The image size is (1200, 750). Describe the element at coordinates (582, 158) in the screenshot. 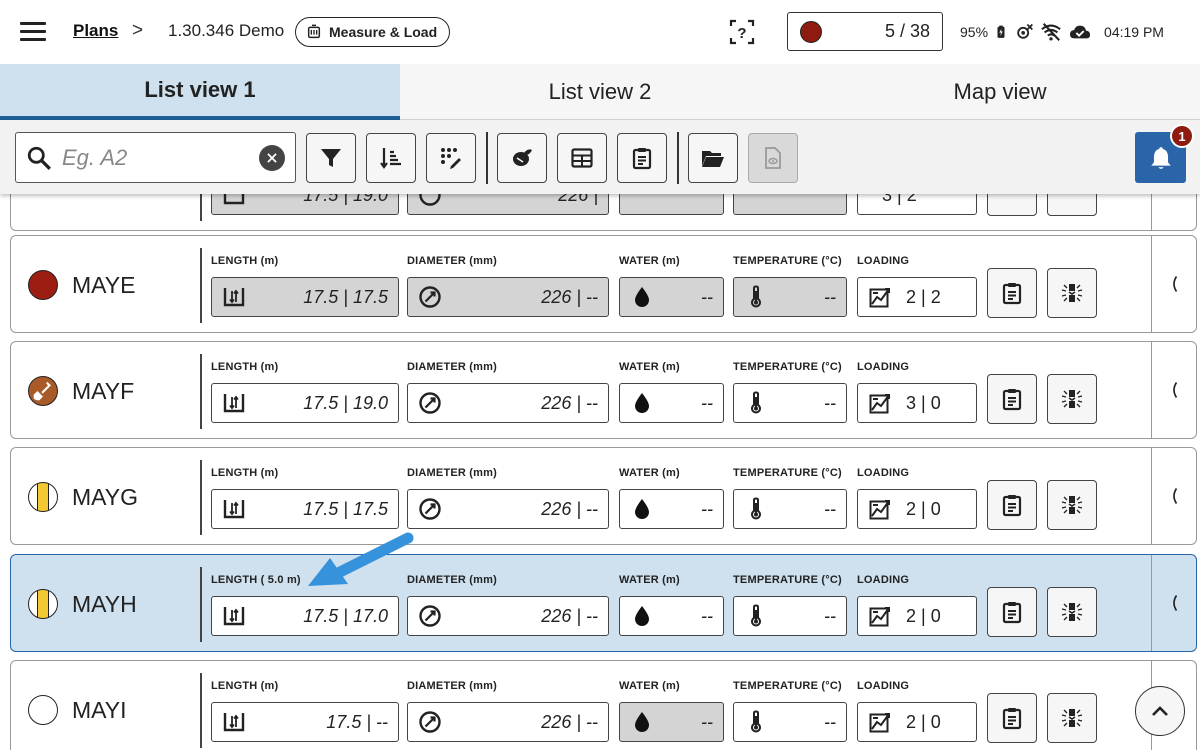

I see `table-button` at that location.